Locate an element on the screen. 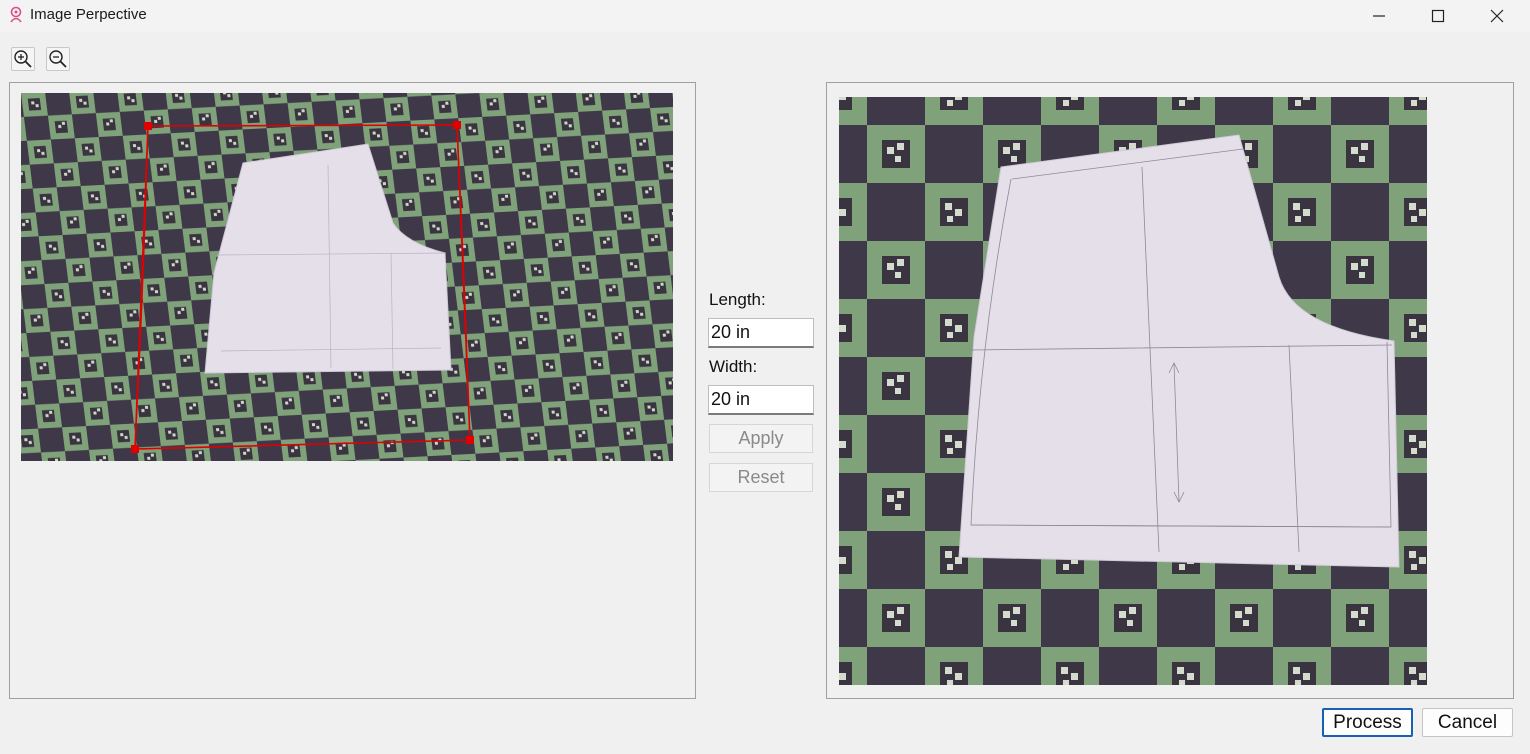 The width and height of the screenshot is (1530, 754). width-input: 20 in is located at coordinates (761, 400).